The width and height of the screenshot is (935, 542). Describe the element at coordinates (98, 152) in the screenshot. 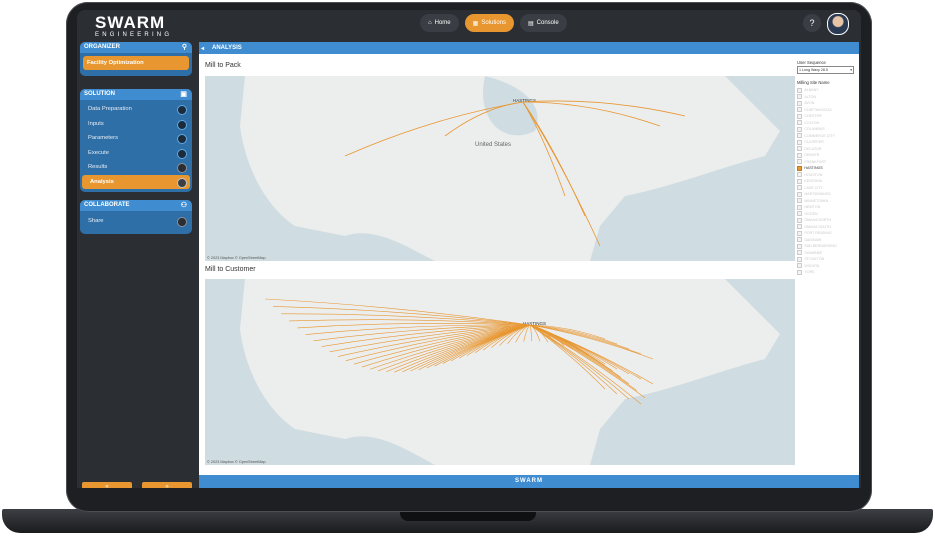

I see `step-label: Execute` at that location.